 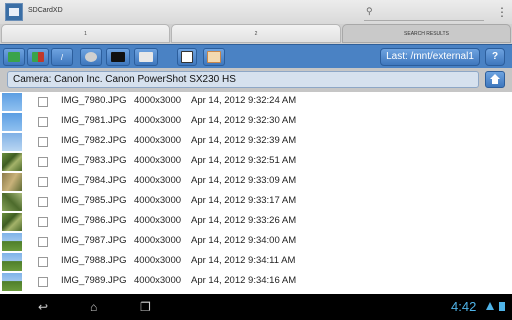 What do you see at coordinates (256, 57) in the screenshot?
I see `toolbar: / Last: /mnt/external1 ?` at bounding box center [256, 57].